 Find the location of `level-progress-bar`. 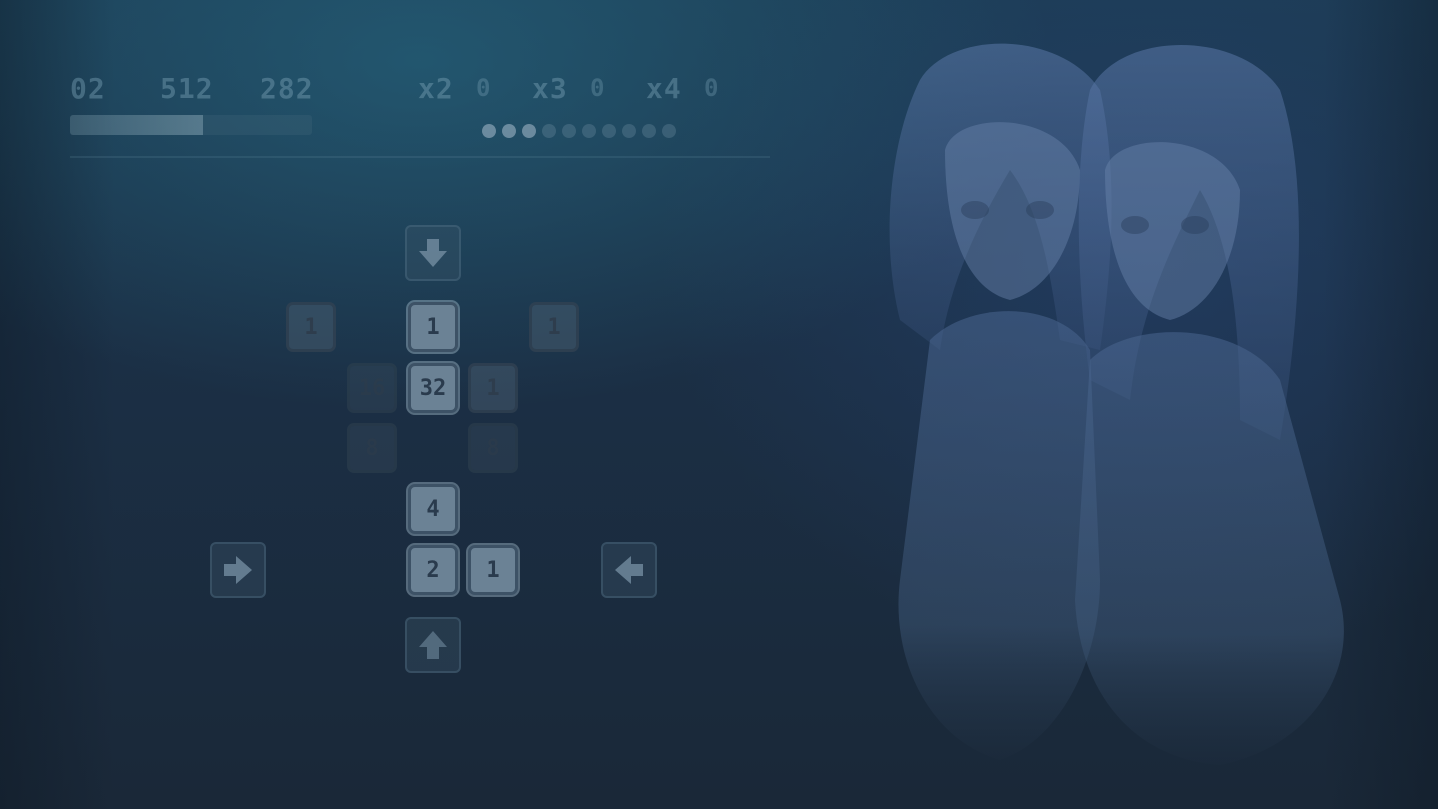

level-progress-bar is located at coordinates (191, 125).